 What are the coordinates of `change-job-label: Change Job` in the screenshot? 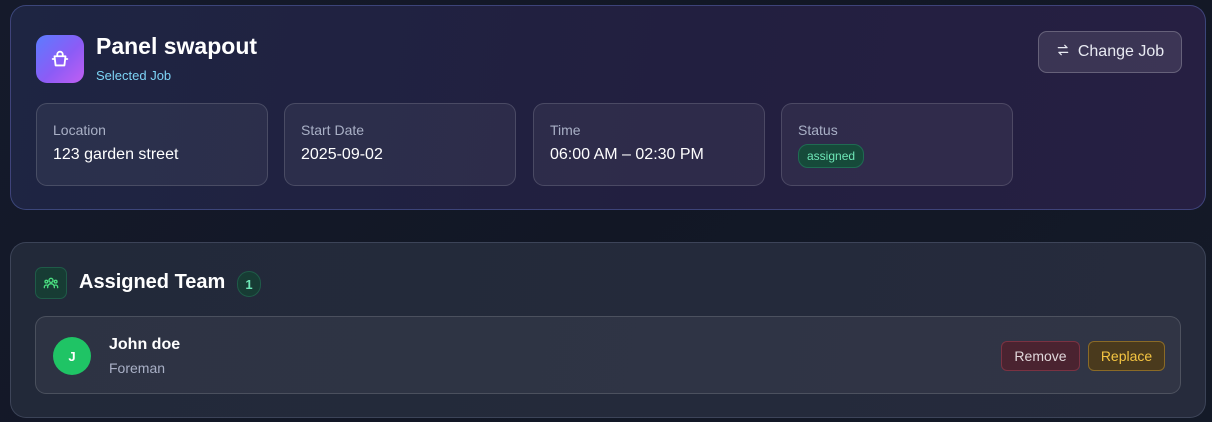 It's located at (1121, 51).